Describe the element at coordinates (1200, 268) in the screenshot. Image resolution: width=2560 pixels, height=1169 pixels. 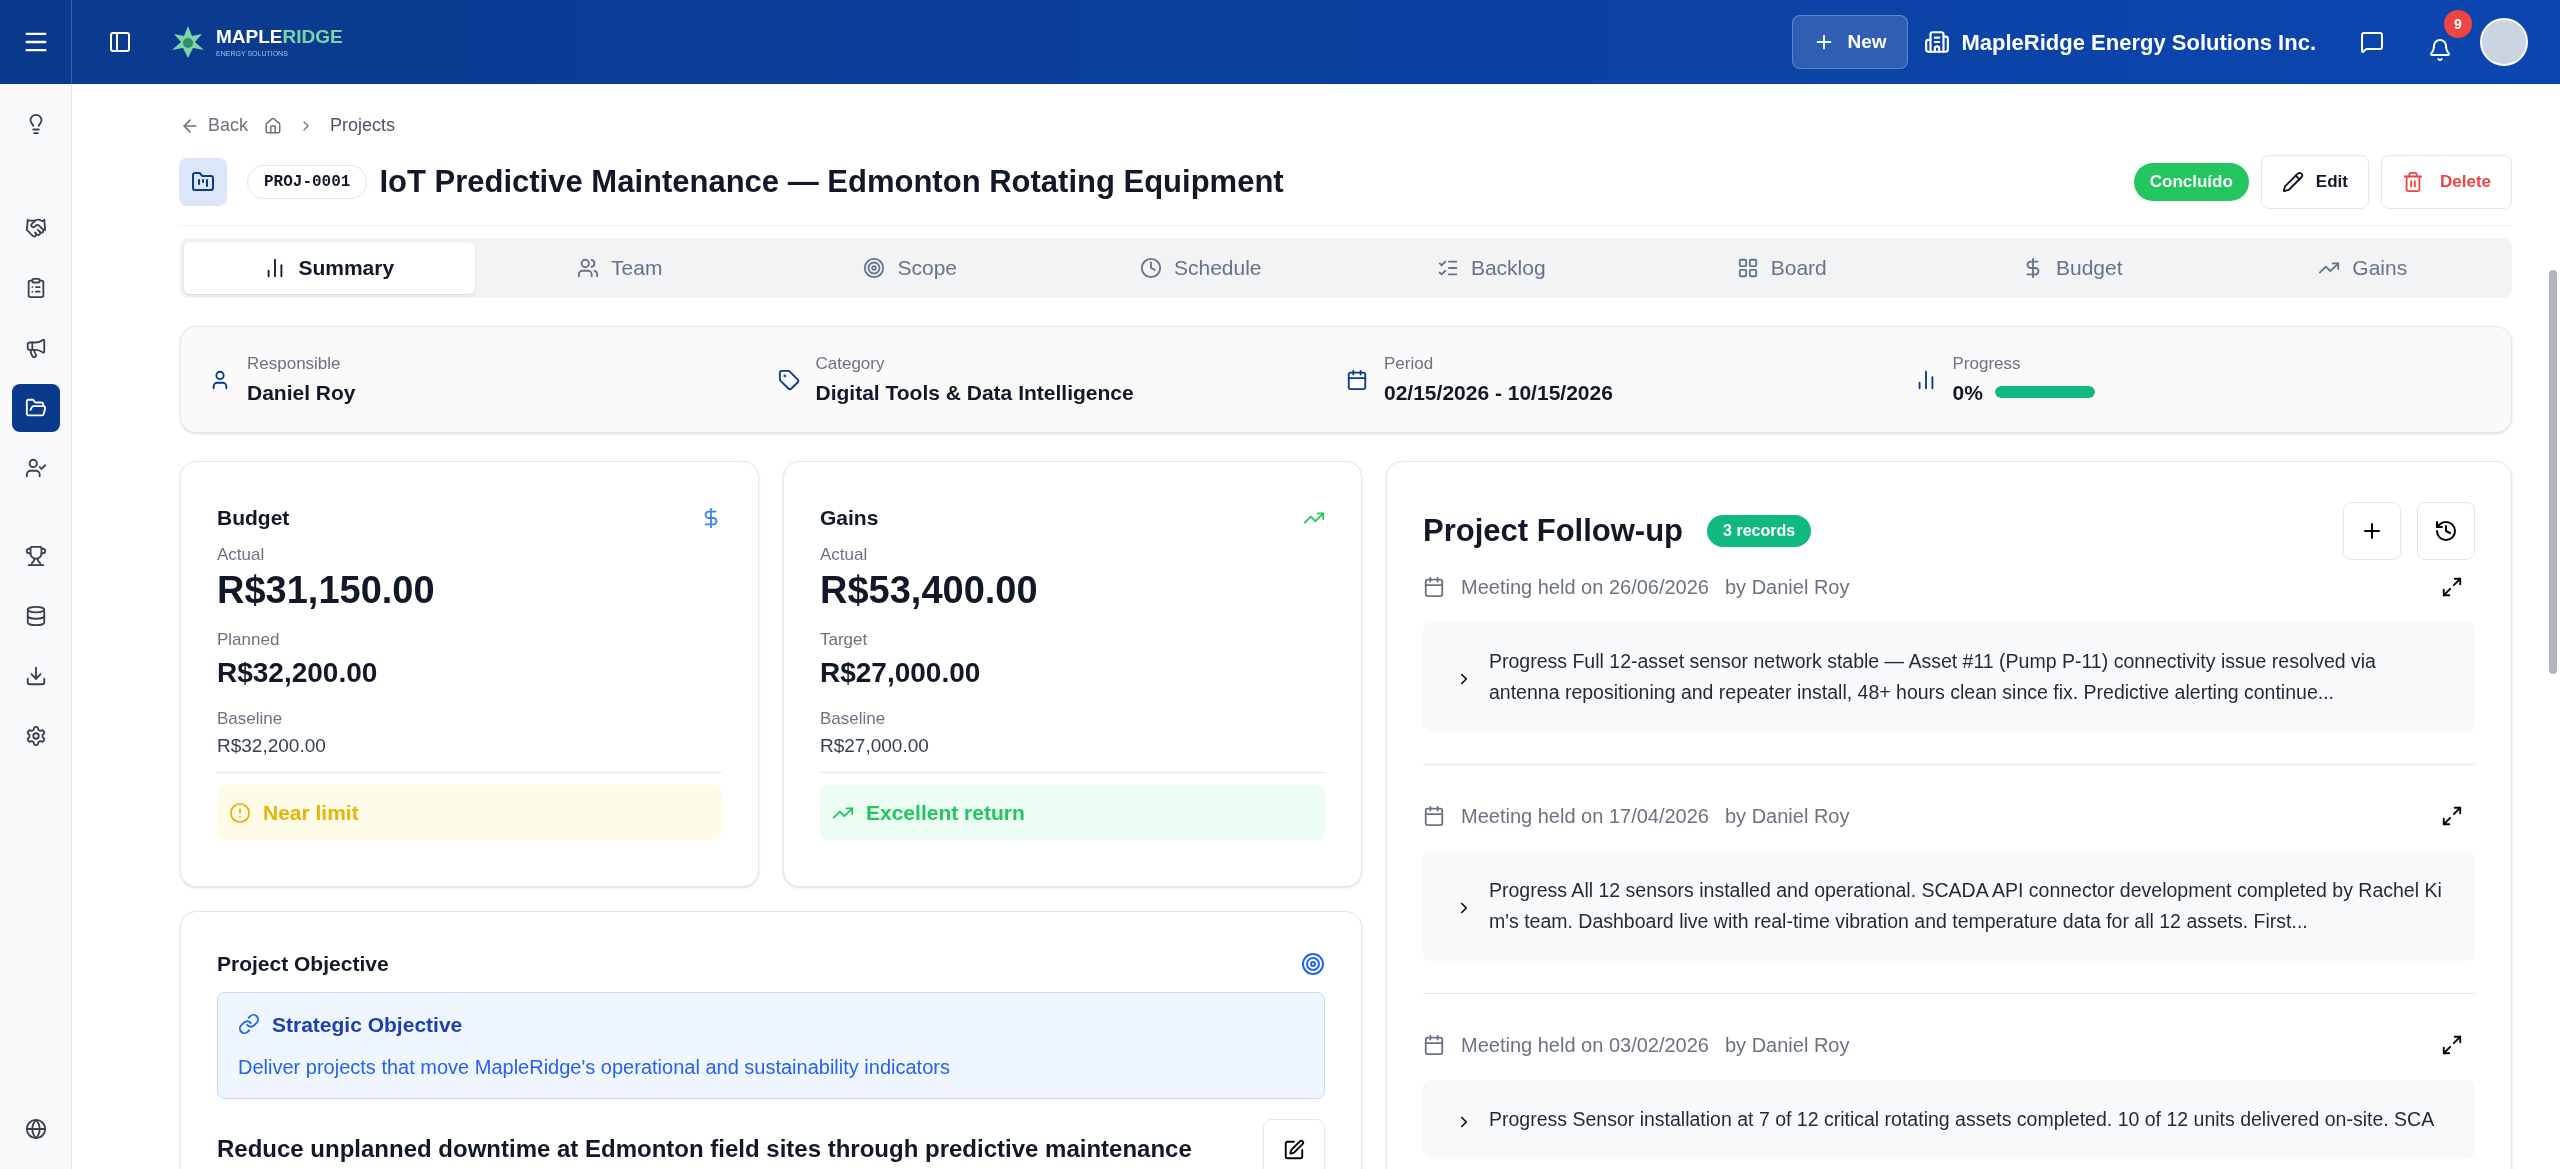
I see `tab: Schedule` at that location.